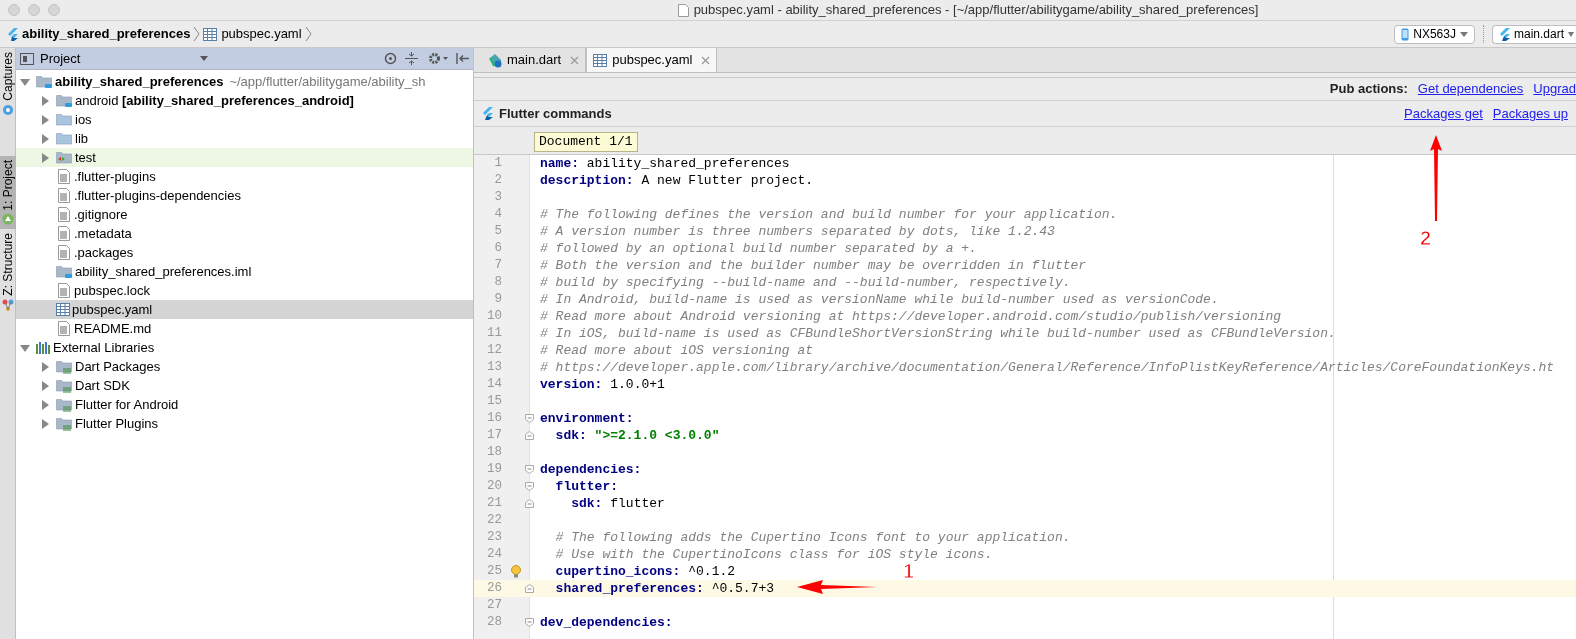 The height and width of the screenshot is (639, 1576). Describe the element at coordinates (497, 266) in the screenshot. I see `line-number: 7` at that location.